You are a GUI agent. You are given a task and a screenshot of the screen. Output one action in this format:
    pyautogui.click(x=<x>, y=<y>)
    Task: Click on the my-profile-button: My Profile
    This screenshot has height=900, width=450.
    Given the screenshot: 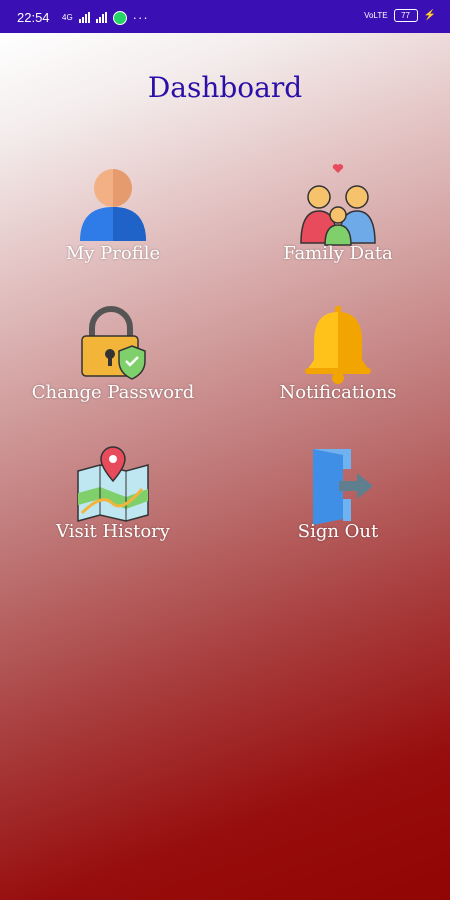 What is the action you would take?
    pyautogui.click(x=113, y=213)
    